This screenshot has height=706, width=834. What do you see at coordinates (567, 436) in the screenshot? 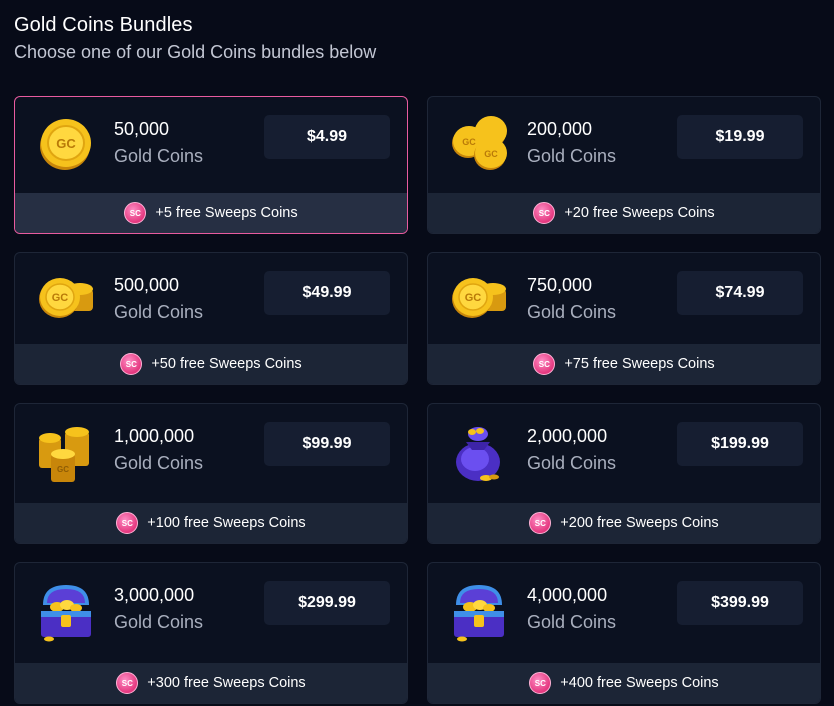
I see `bundle-amount: 2,000,000` at bounding box center [567, 436].